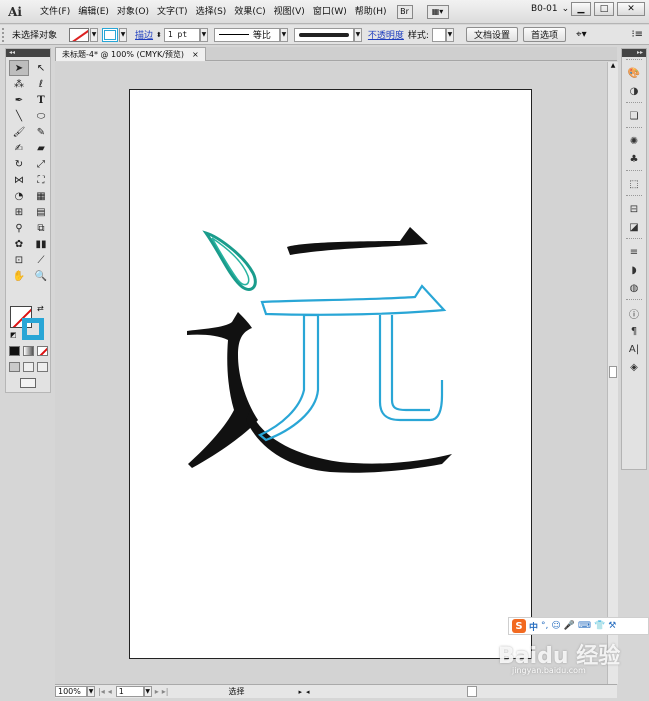  What do you see at coordinates (438, 34) in the screenshot?
I see `style-swatch` at bounding box center [438, 34].